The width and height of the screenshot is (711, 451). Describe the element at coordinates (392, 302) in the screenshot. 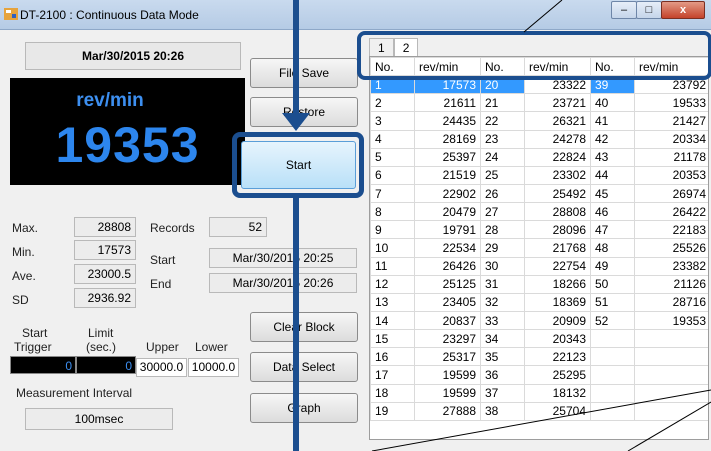

I see `record-number-cell: 13` at that location.